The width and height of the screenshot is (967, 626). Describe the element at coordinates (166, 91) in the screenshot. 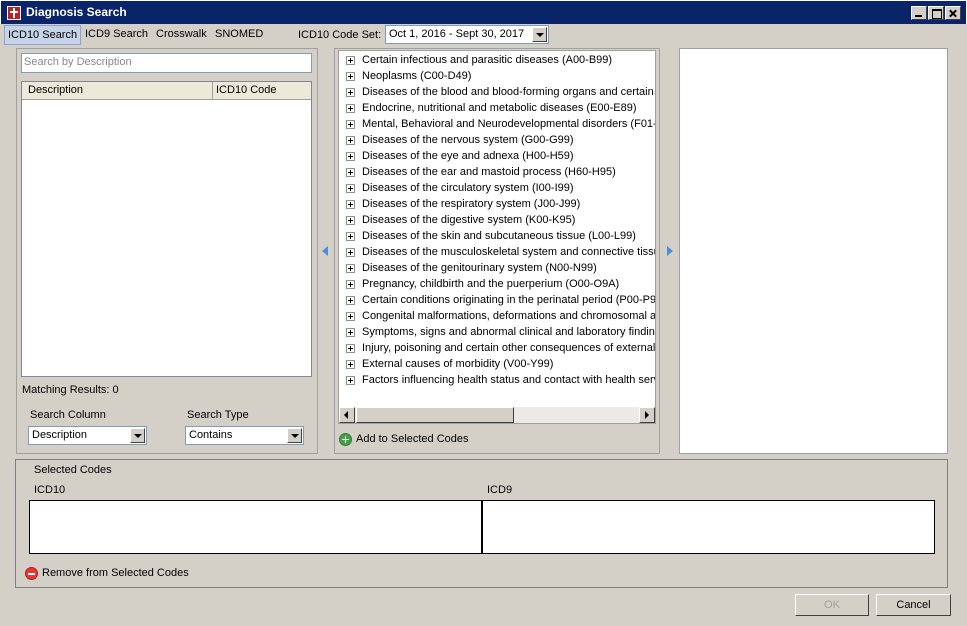

I see `grid-header: Description ICD10 Code` at that location.